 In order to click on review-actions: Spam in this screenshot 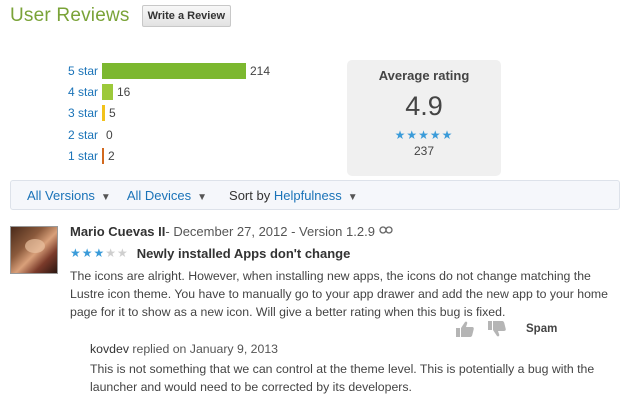, I will do `click(529, 329)`.